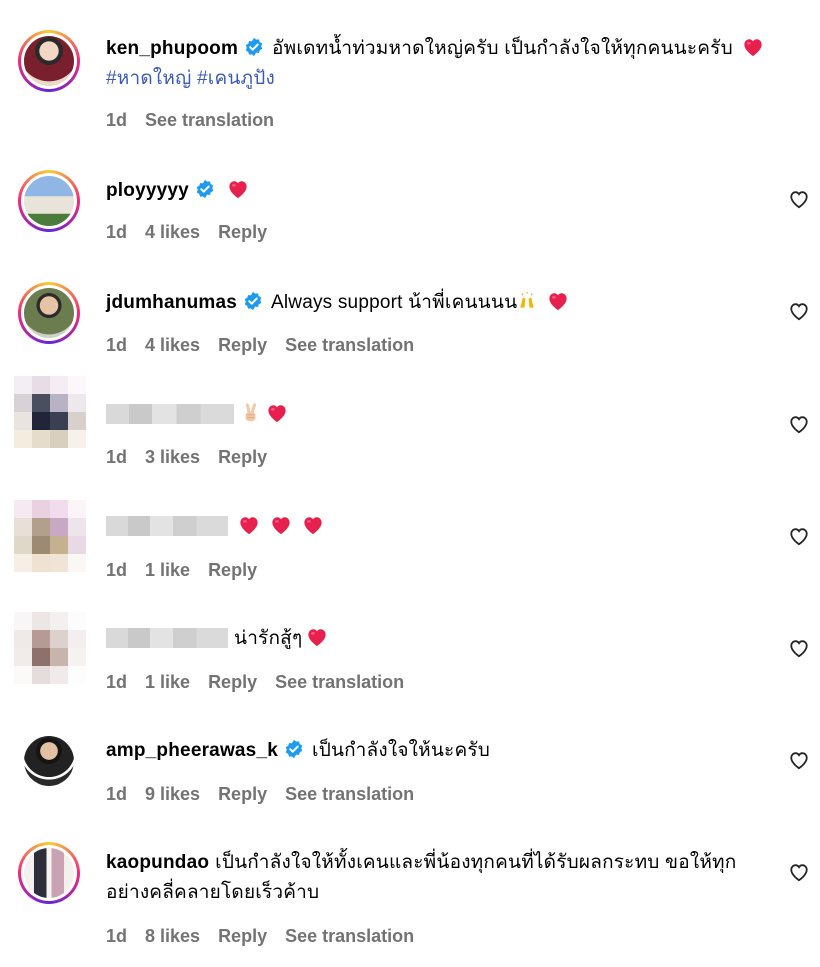  I want to click on comment-text: jdumhanumas Always support น้าพี่เคนนนน, so click(446, 303).